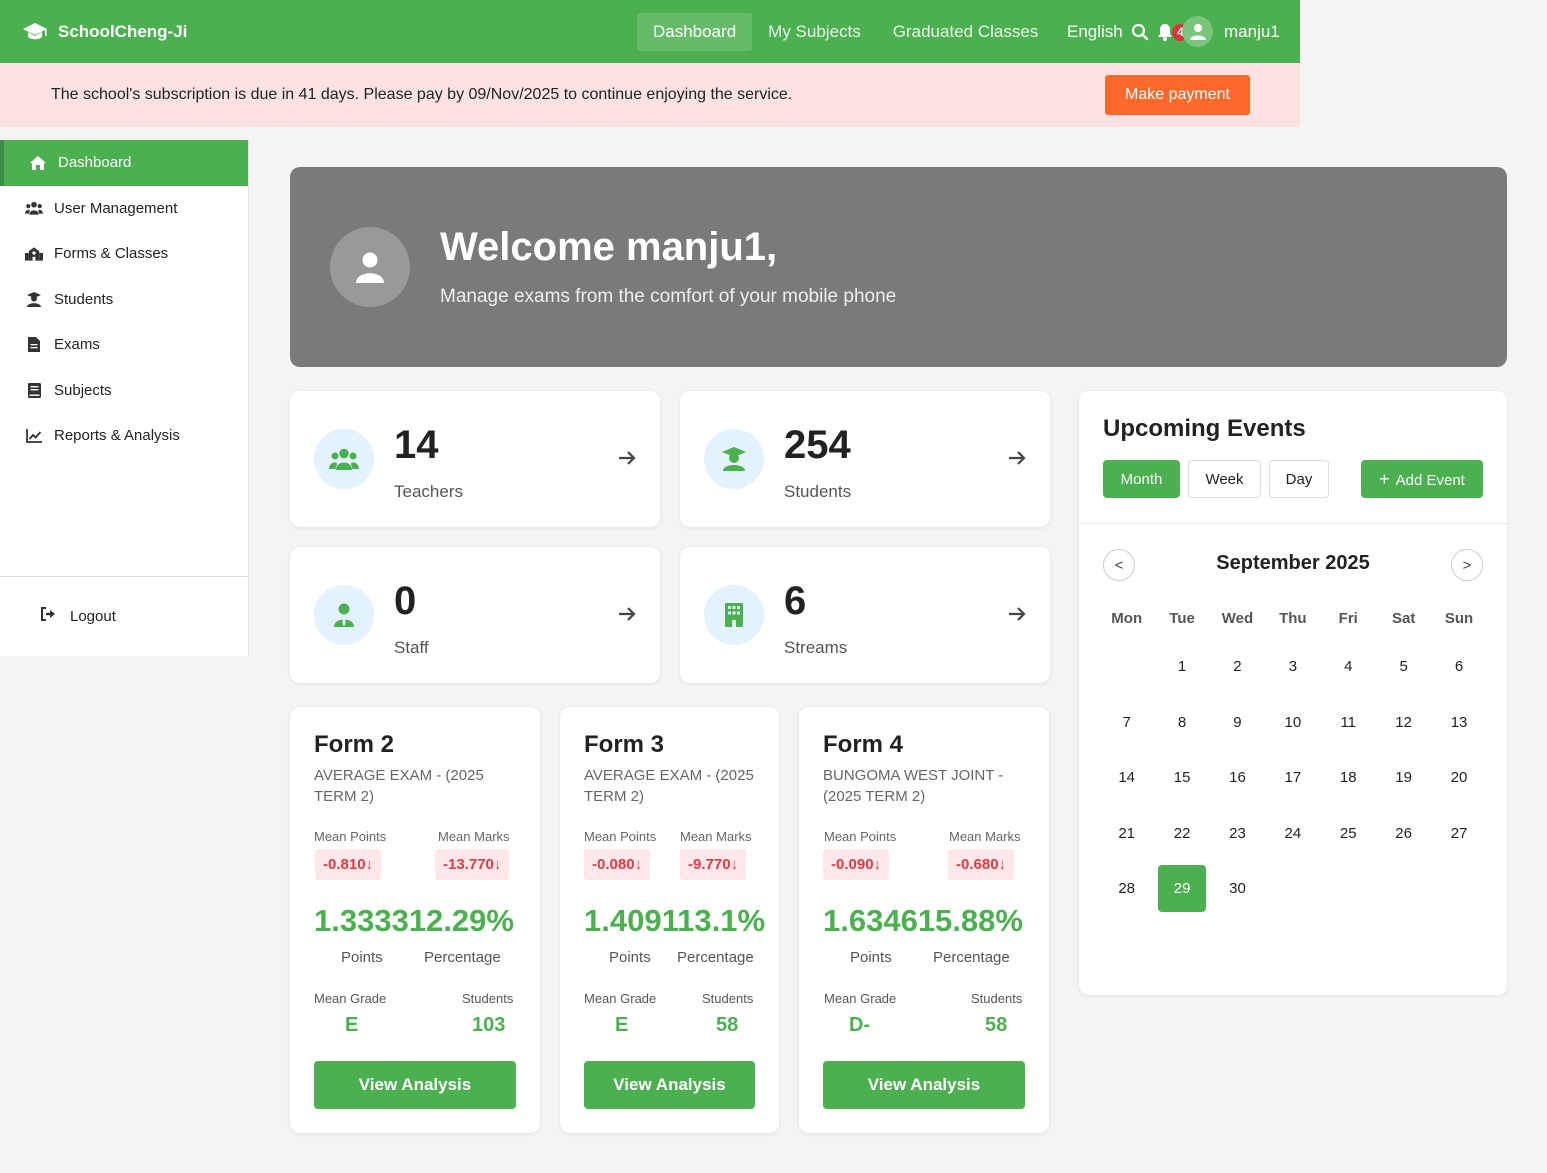  I want to click on calendar-day-number: 7, so click(1126, 722).